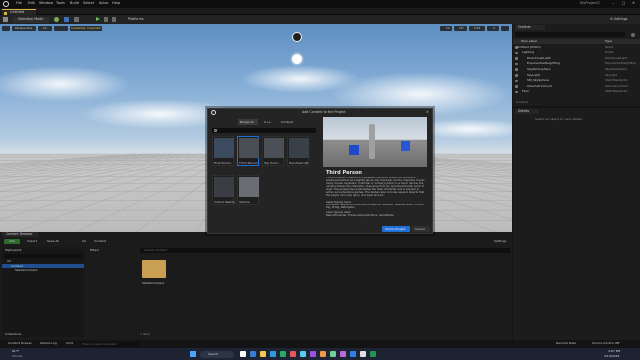  What do you see at coordinates (20, 234) in the screenshot?
I see `content-browser-tab: Content Browser` at bounding box center [20, 234].